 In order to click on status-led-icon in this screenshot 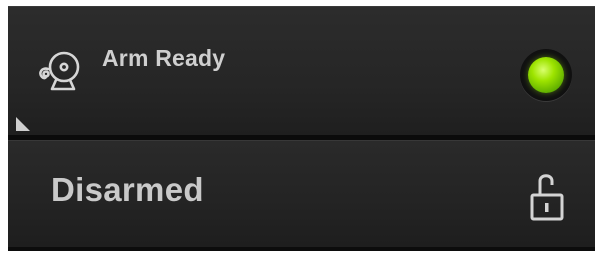, I will do `click(546, 75)`.